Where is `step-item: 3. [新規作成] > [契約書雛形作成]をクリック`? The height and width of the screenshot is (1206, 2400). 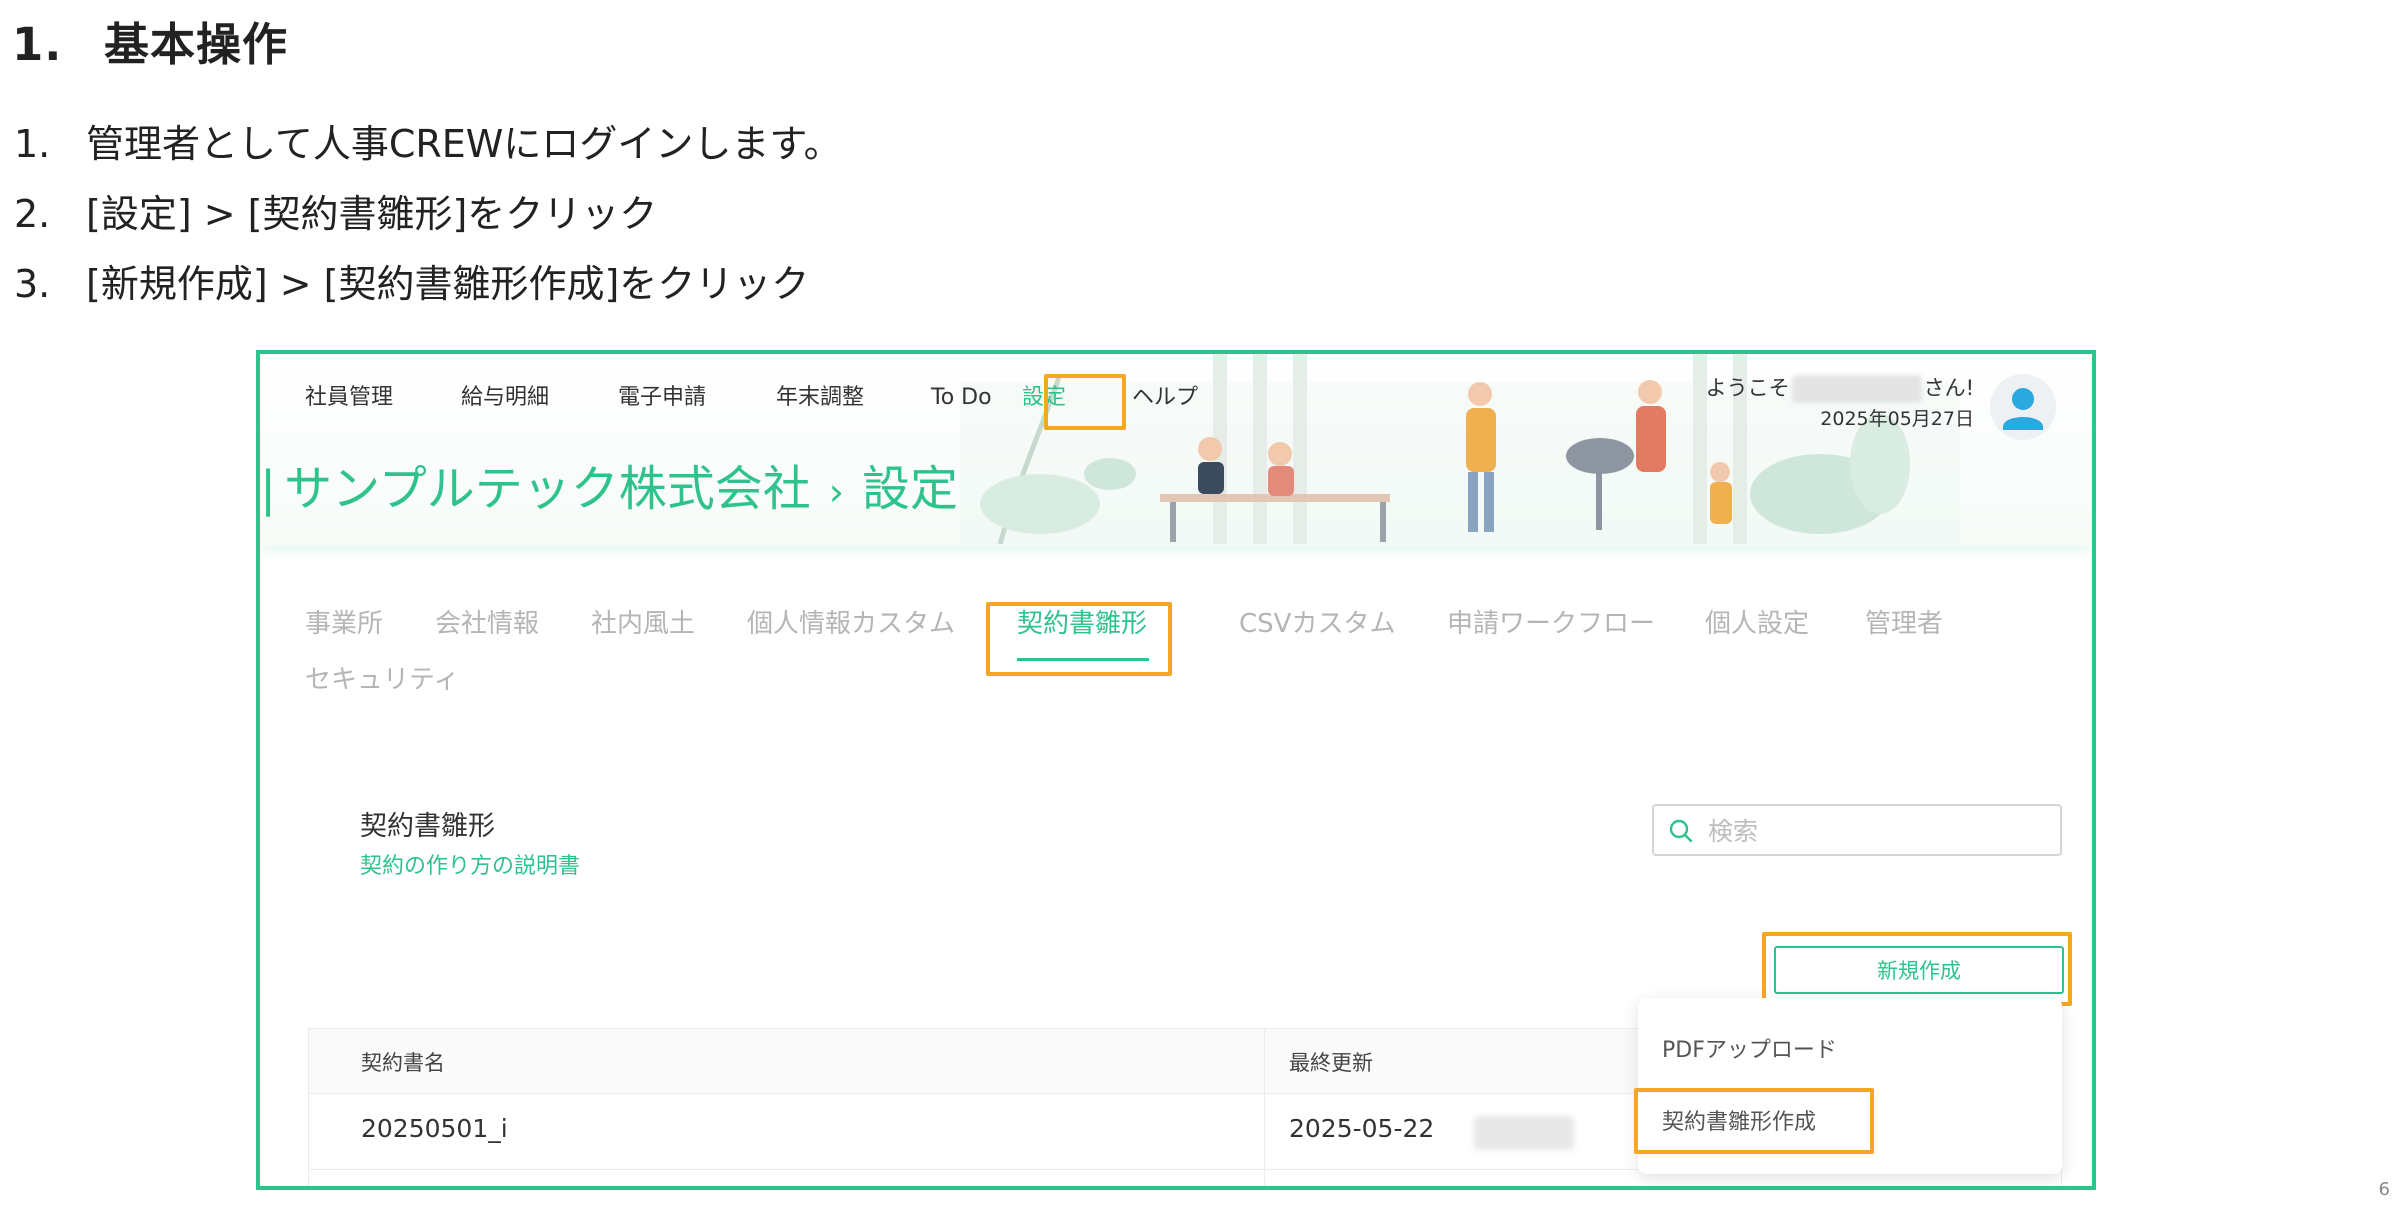 step-item: 3. [新規作成] > [契約書雛形作成]をクリック is located at coordinates (428, 291).